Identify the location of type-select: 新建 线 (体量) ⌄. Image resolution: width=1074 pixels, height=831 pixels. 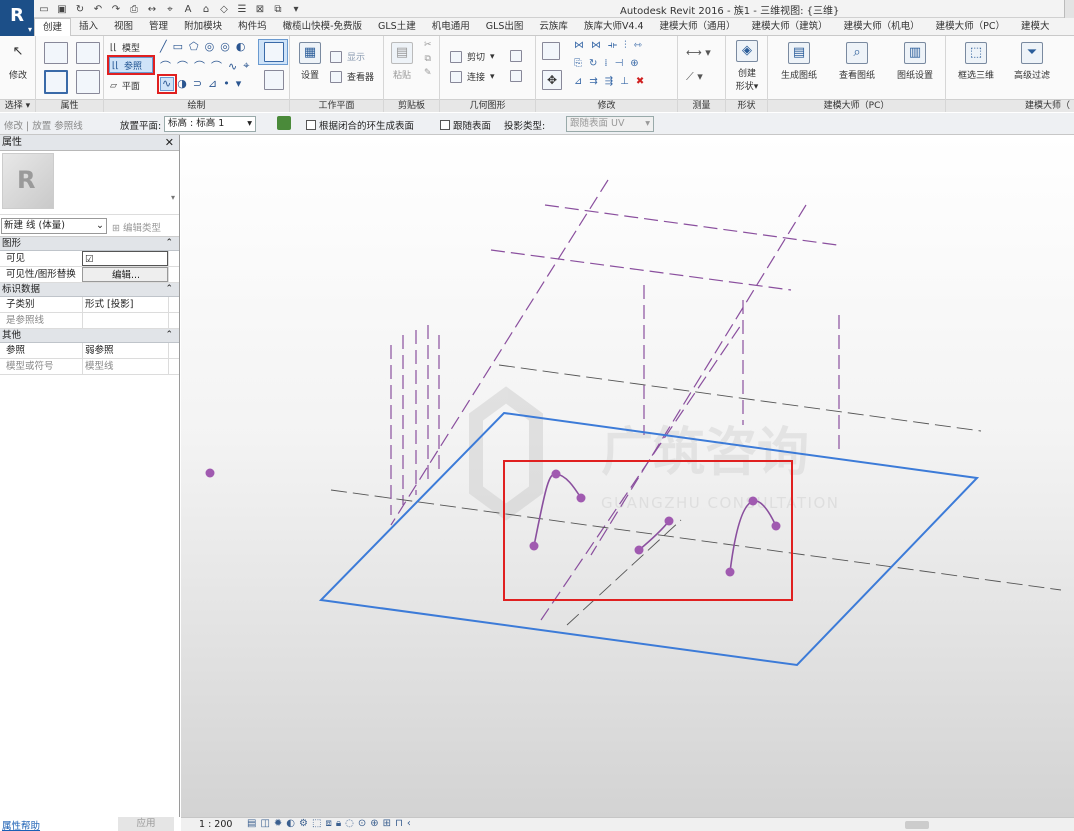
(54, 226).